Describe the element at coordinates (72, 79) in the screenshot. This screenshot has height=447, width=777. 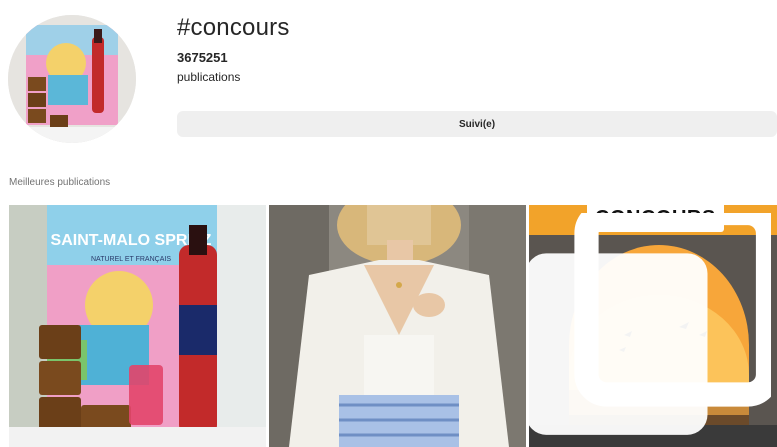
I see `hashtag-avatar` at that location.